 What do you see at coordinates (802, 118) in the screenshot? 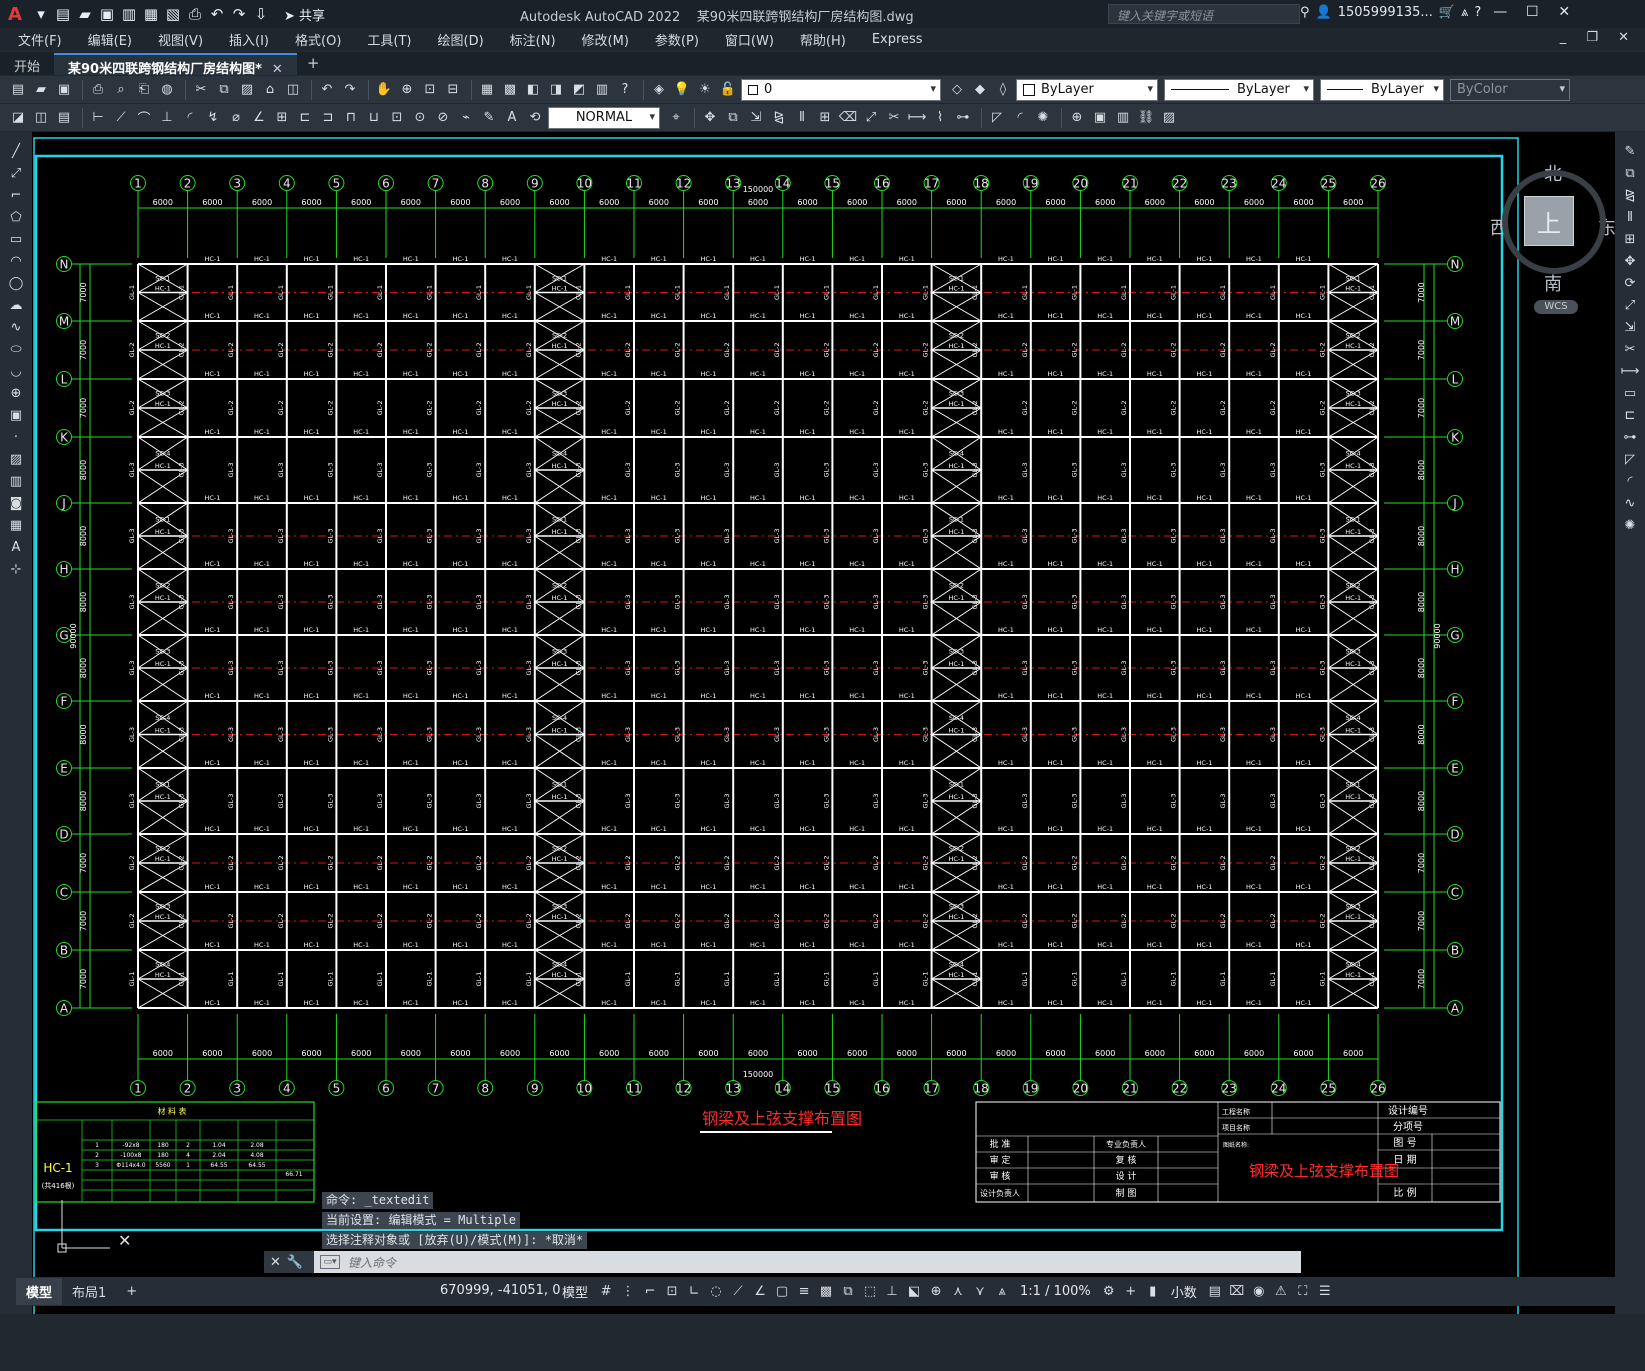
I see `offset-icon: ⫴` at bounding box center [802, 118].